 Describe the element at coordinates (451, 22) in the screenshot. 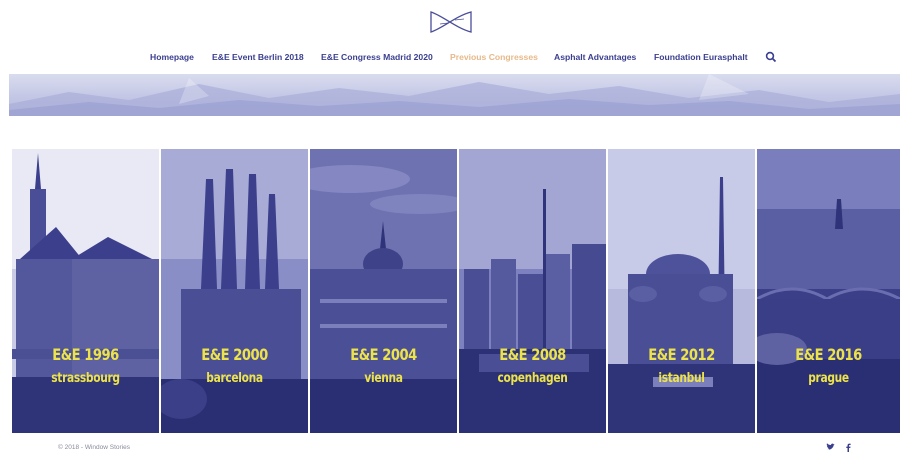

I see `logo-icon` at that location.